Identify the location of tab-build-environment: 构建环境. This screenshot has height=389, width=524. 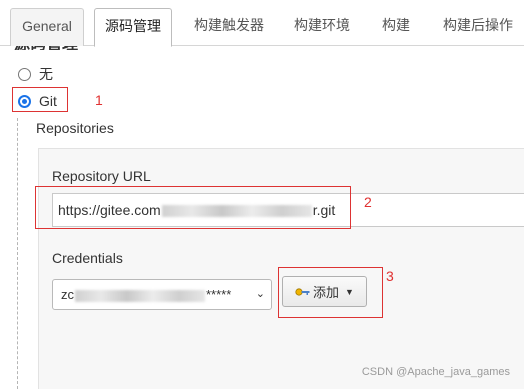
(322, 27).